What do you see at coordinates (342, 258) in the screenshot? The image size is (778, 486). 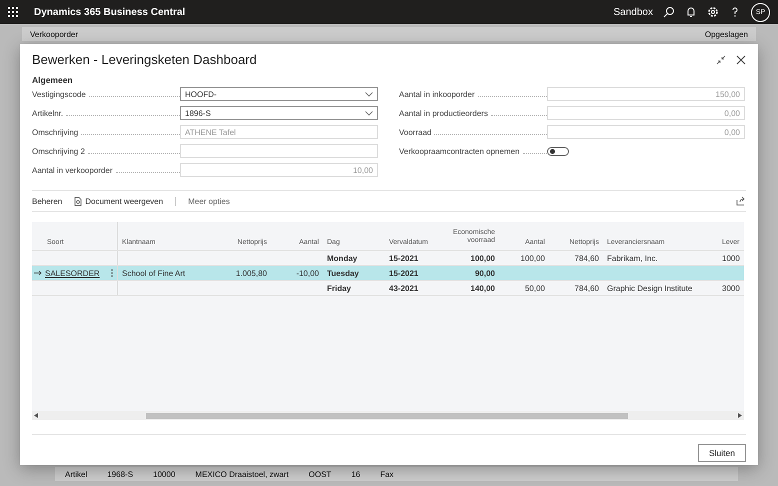 I see `table-cell: Monday` at bounding box center [342, 258].